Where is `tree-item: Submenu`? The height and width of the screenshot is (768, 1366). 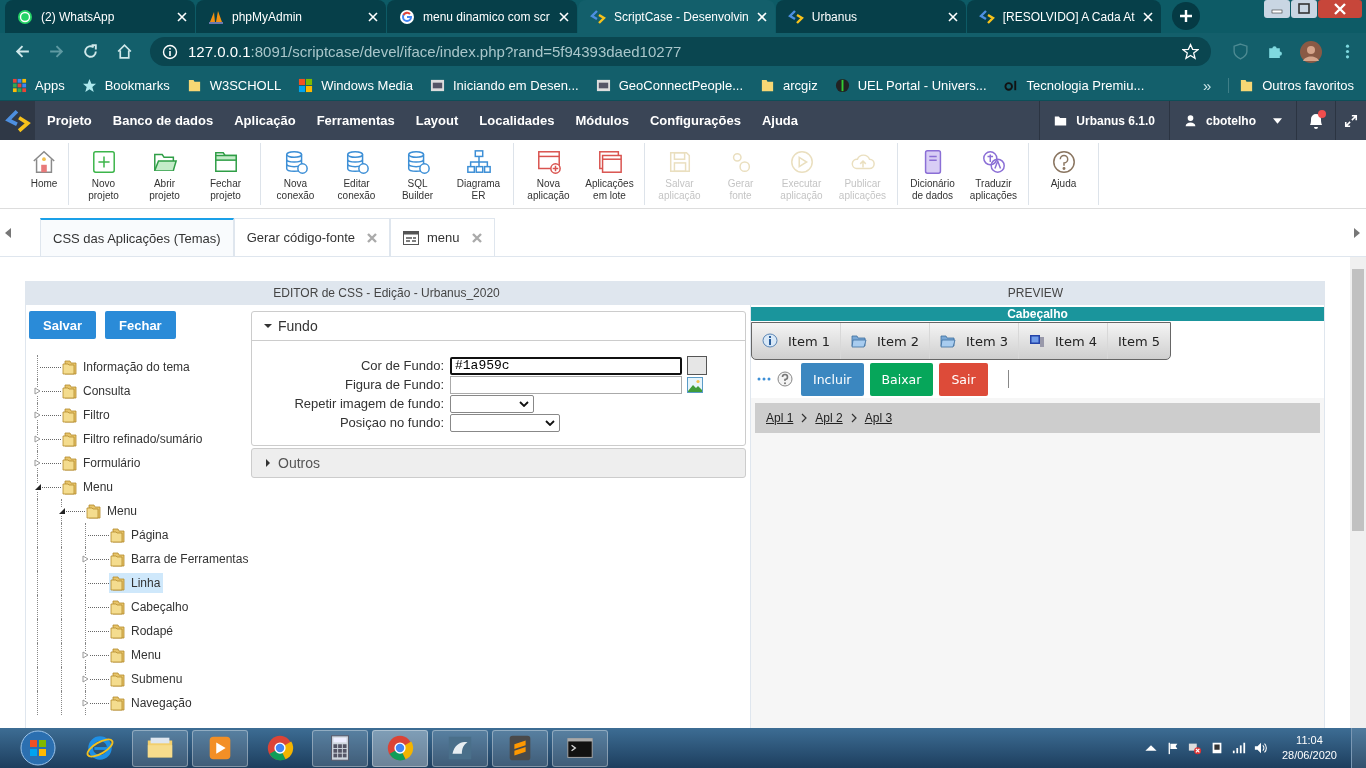 tree-item: Submenu is located at coordinates (147, 679).